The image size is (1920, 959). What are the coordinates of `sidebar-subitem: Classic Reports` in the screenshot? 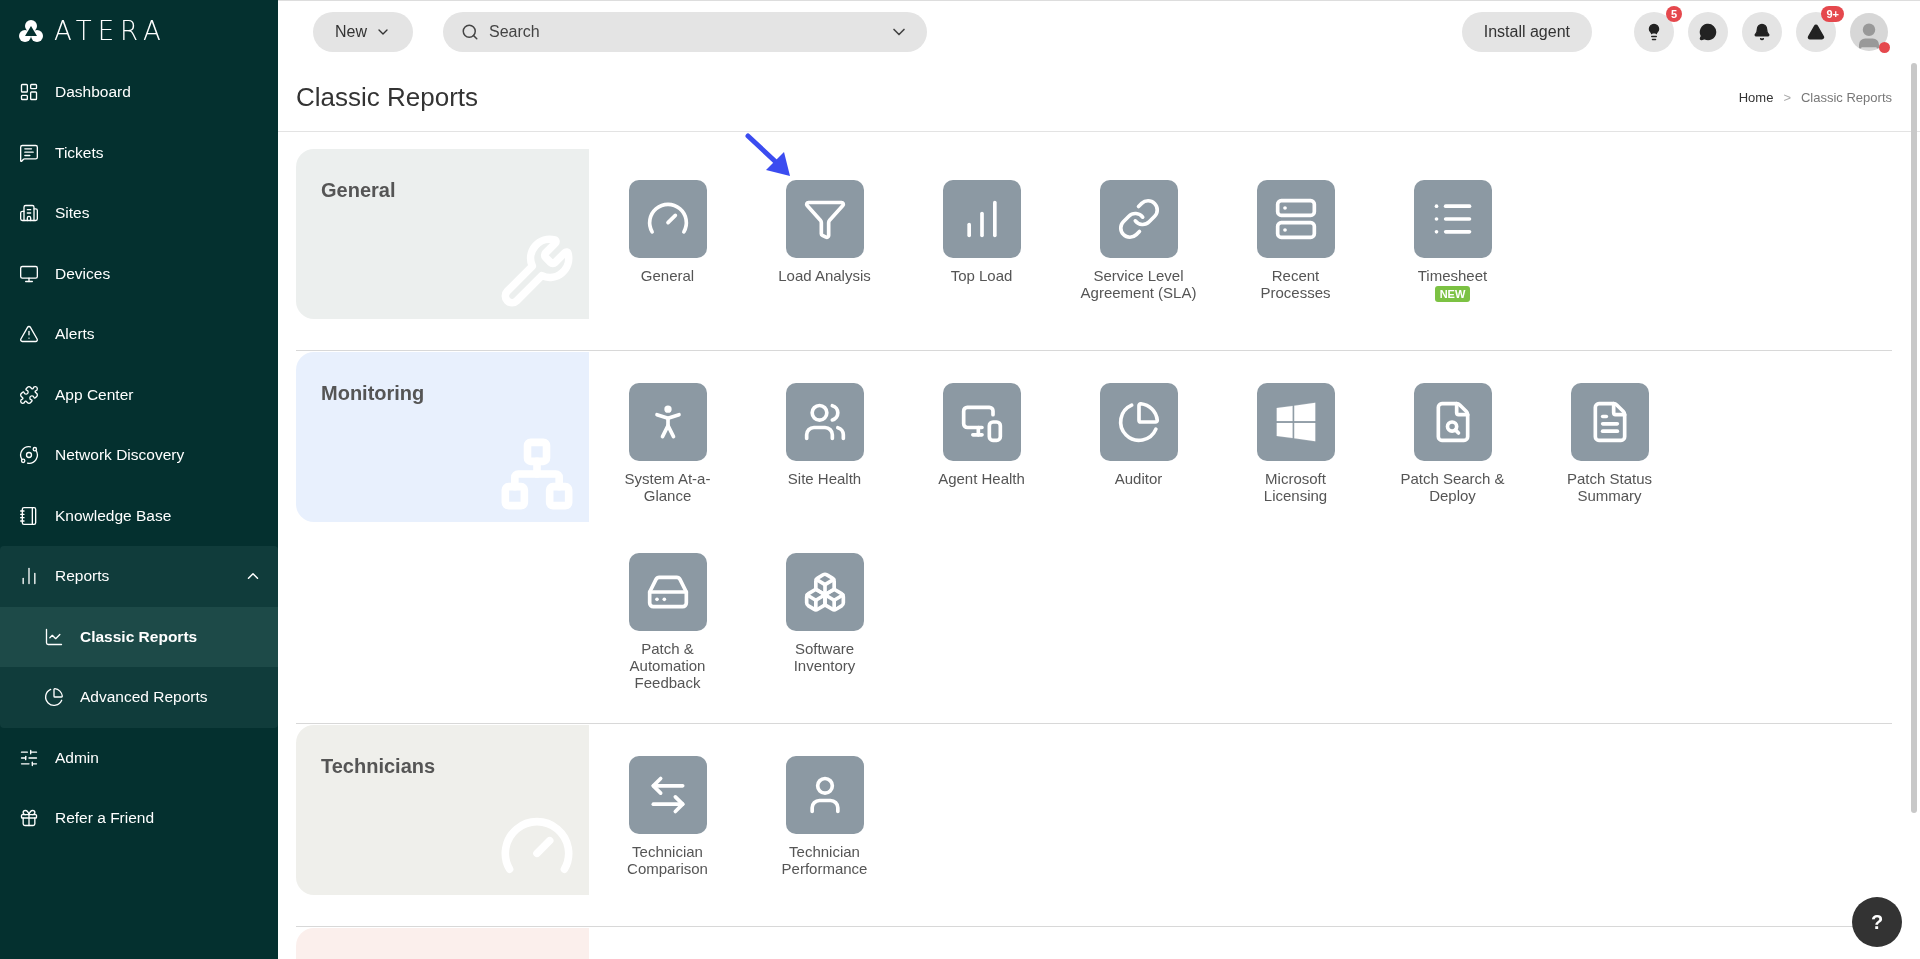 It's located at (139, 636).